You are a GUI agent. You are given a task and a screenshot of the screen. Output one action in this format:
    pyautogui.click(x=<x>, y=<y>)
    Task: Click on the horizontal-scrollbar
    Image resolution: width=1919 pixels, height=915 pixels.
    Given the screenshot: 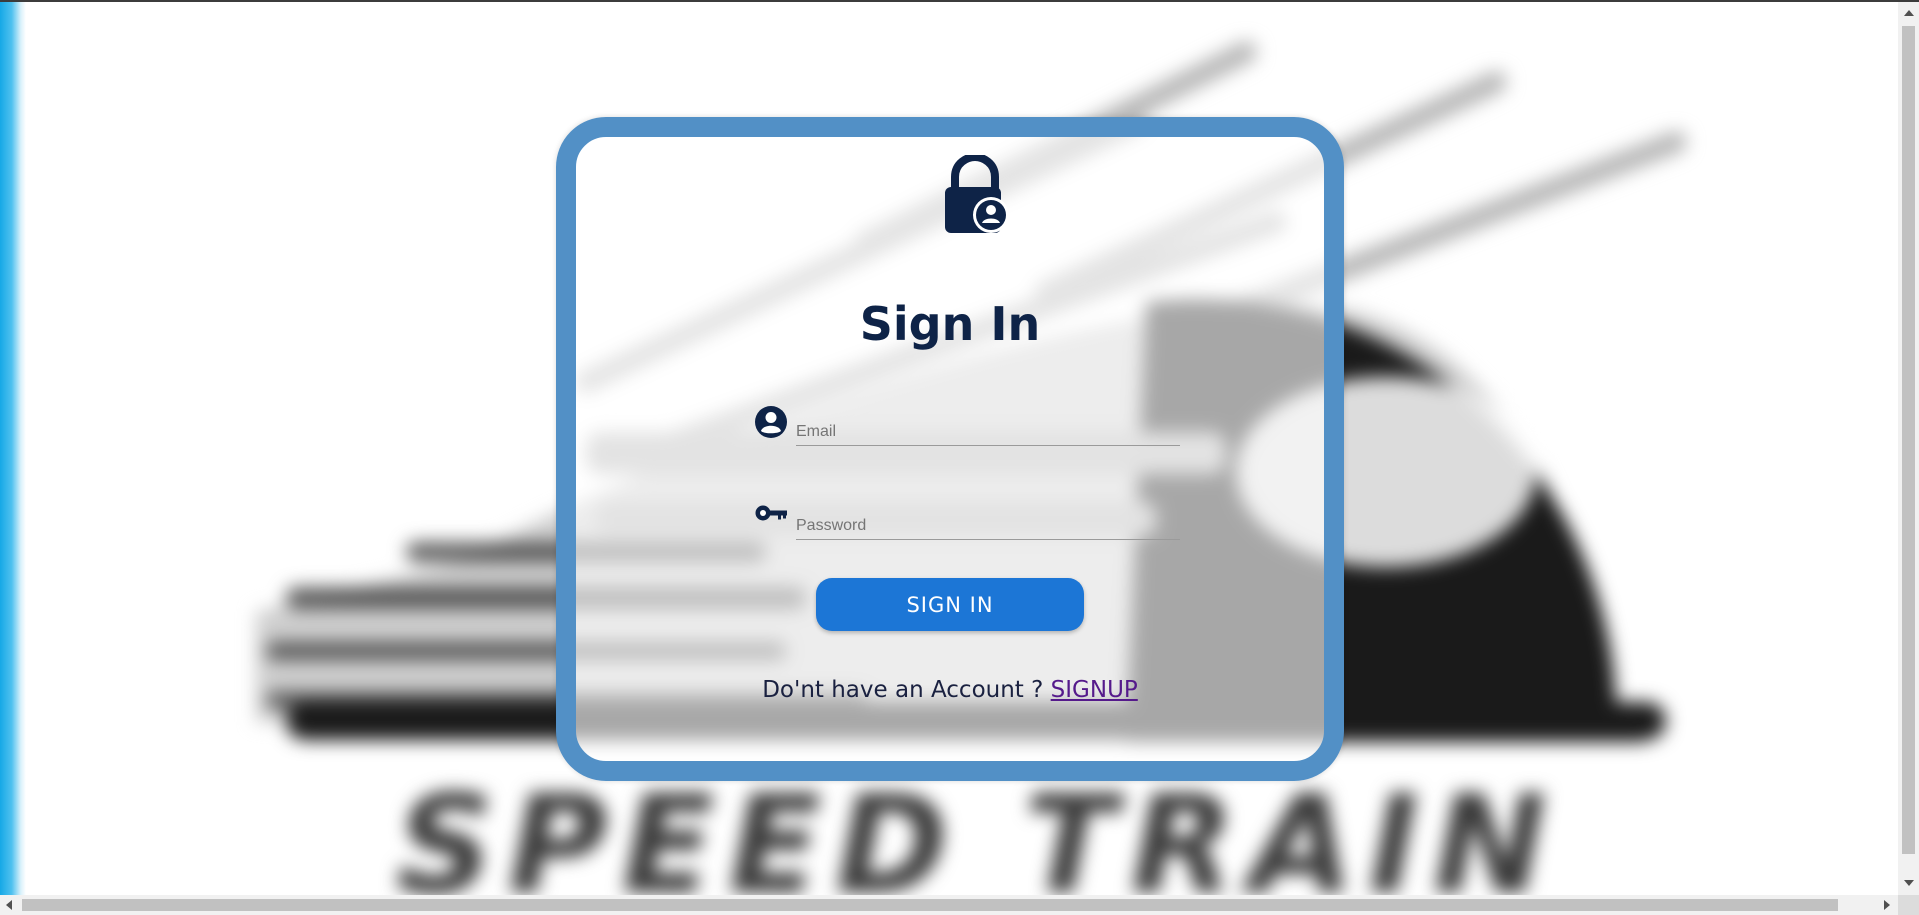 What is the action you would take?
    pyautogui.click(x=949, y=905)
    